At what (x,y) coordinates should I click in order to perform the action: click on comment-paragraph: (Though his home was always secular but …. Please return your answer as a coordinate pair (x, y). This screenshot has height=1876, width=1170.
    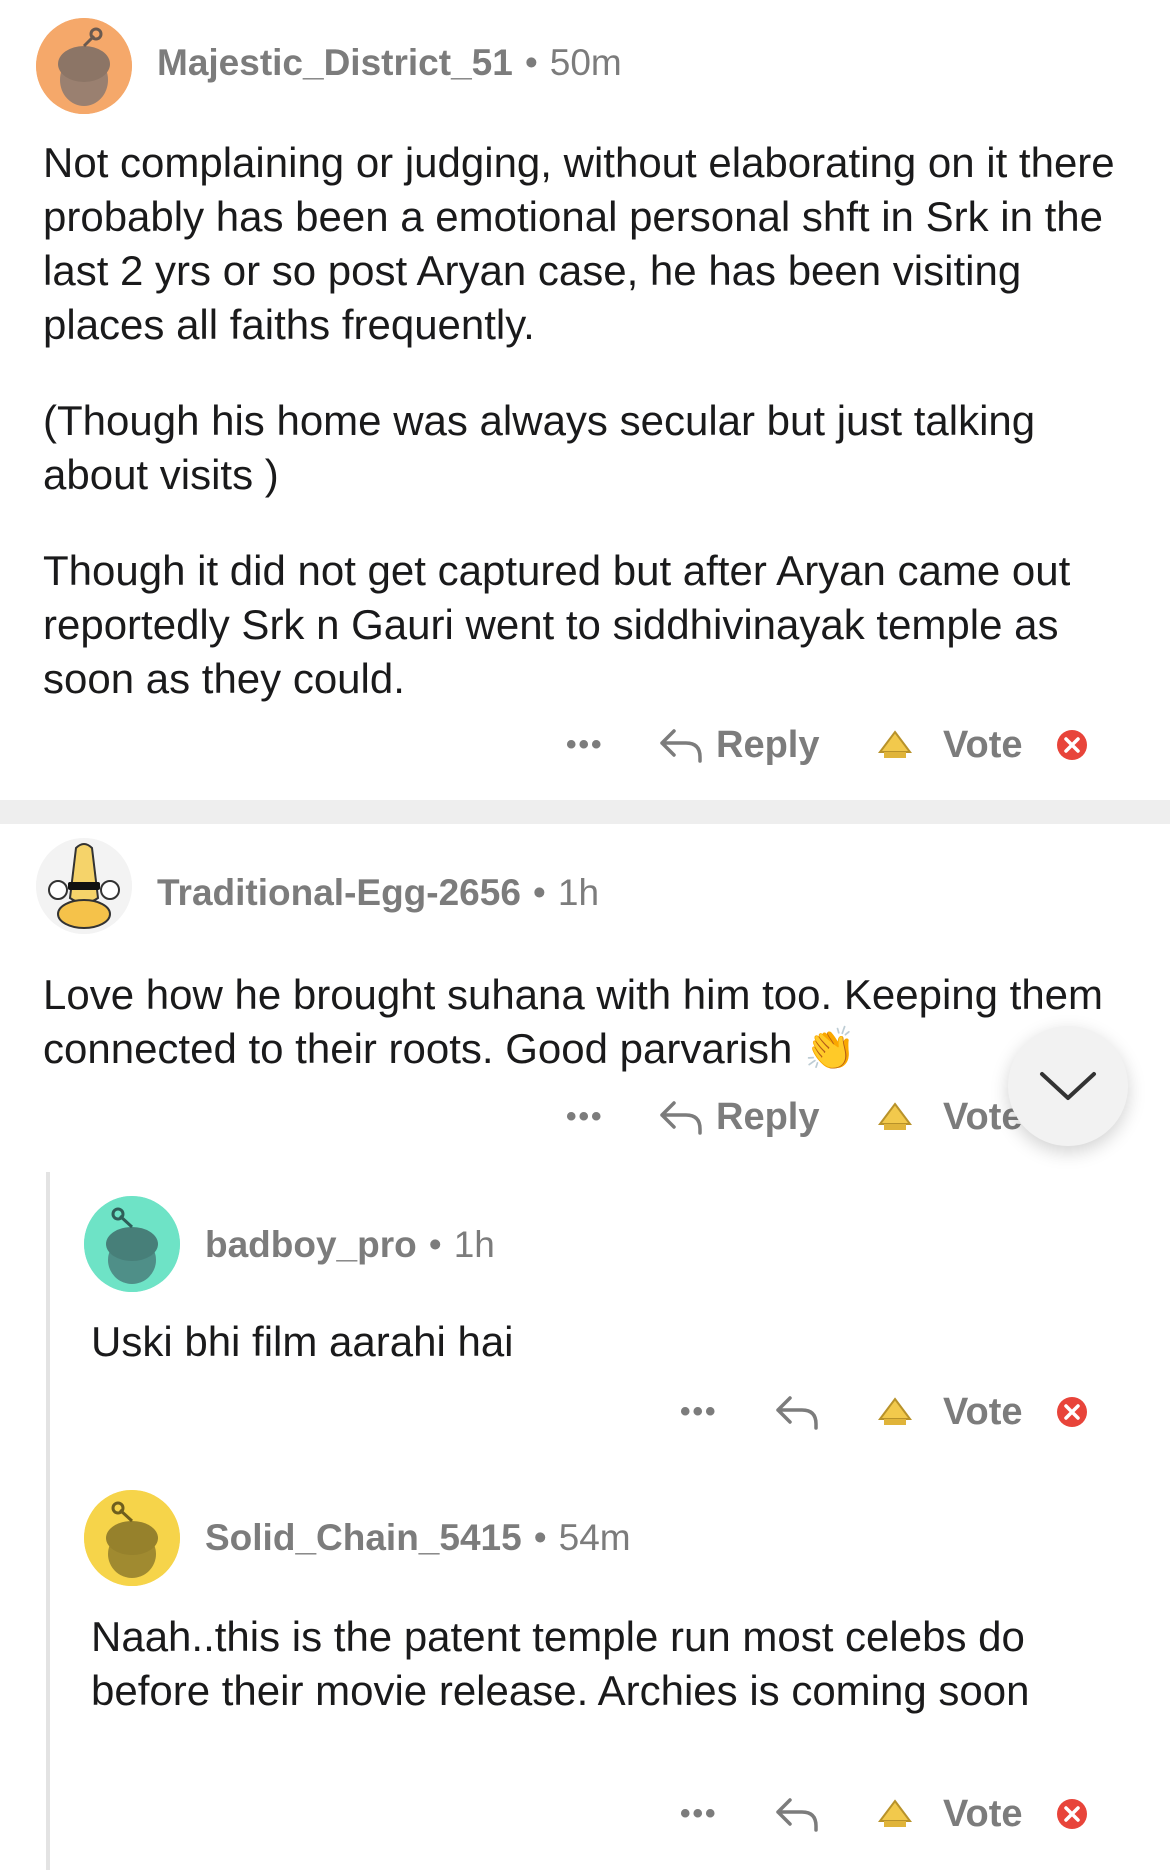
    Looking at the image, I should click on (539, 447).